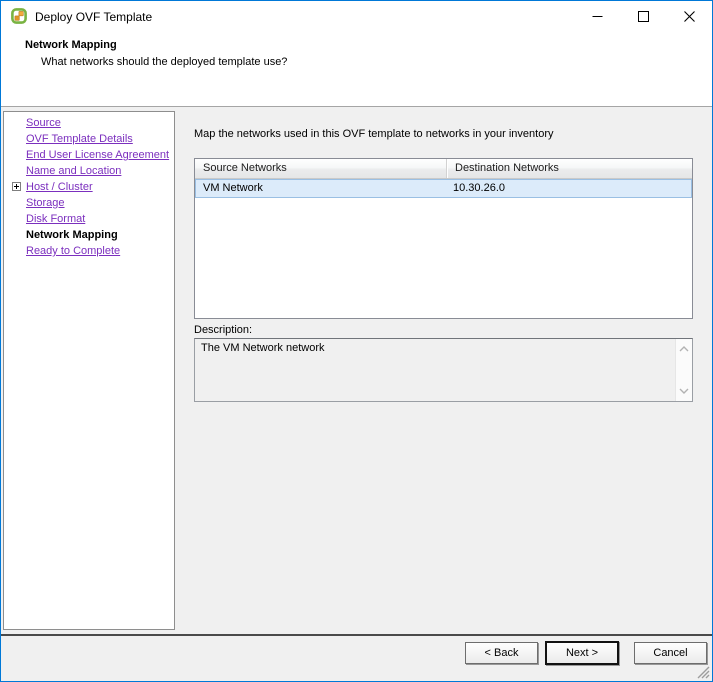 This screenshot has width=713, height=682. I want to click on table-header-row: Source Networks Destination Networks, so click(443, 169).